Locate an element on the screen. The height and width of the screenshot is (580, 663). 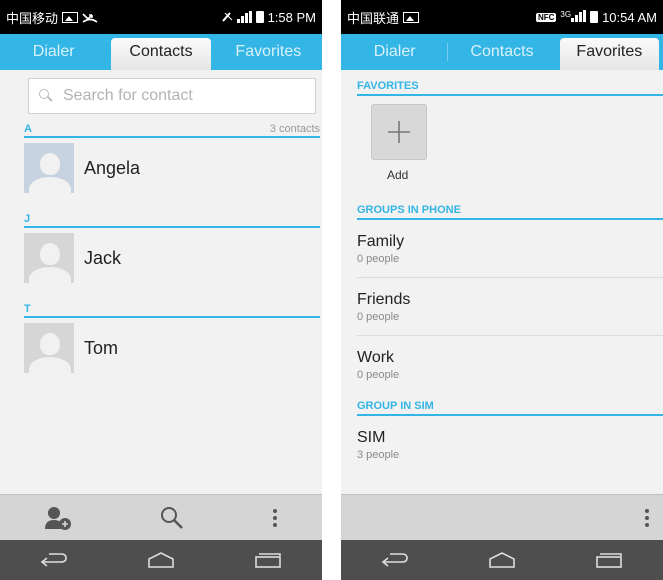
add-label: Add is located at coordinates (398, 175).